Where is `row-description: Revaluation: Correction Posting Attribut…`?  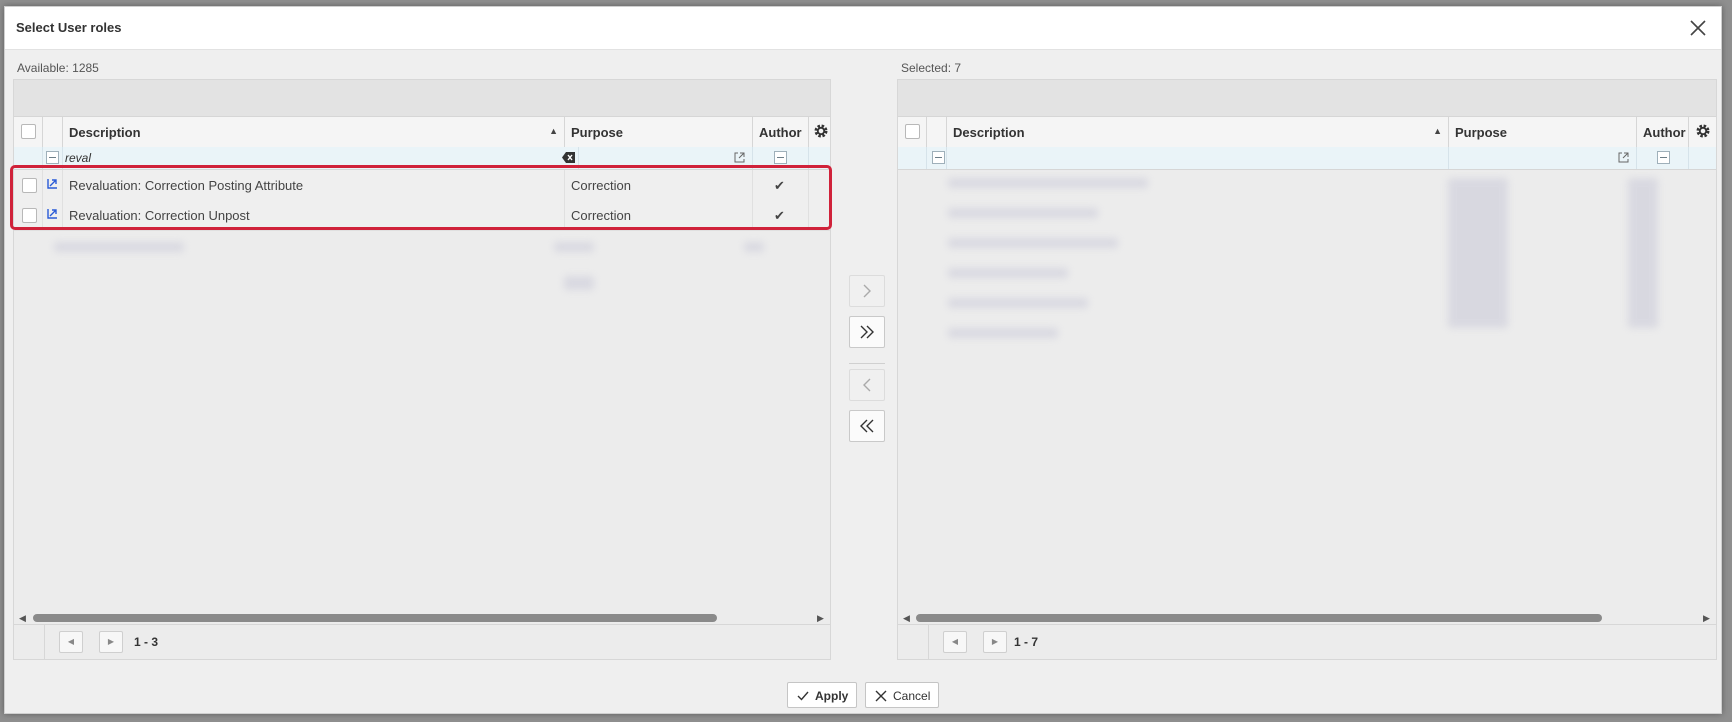
row-description: Revaluation: Correction Posting Attribut… is located at coordinates (186, 185).